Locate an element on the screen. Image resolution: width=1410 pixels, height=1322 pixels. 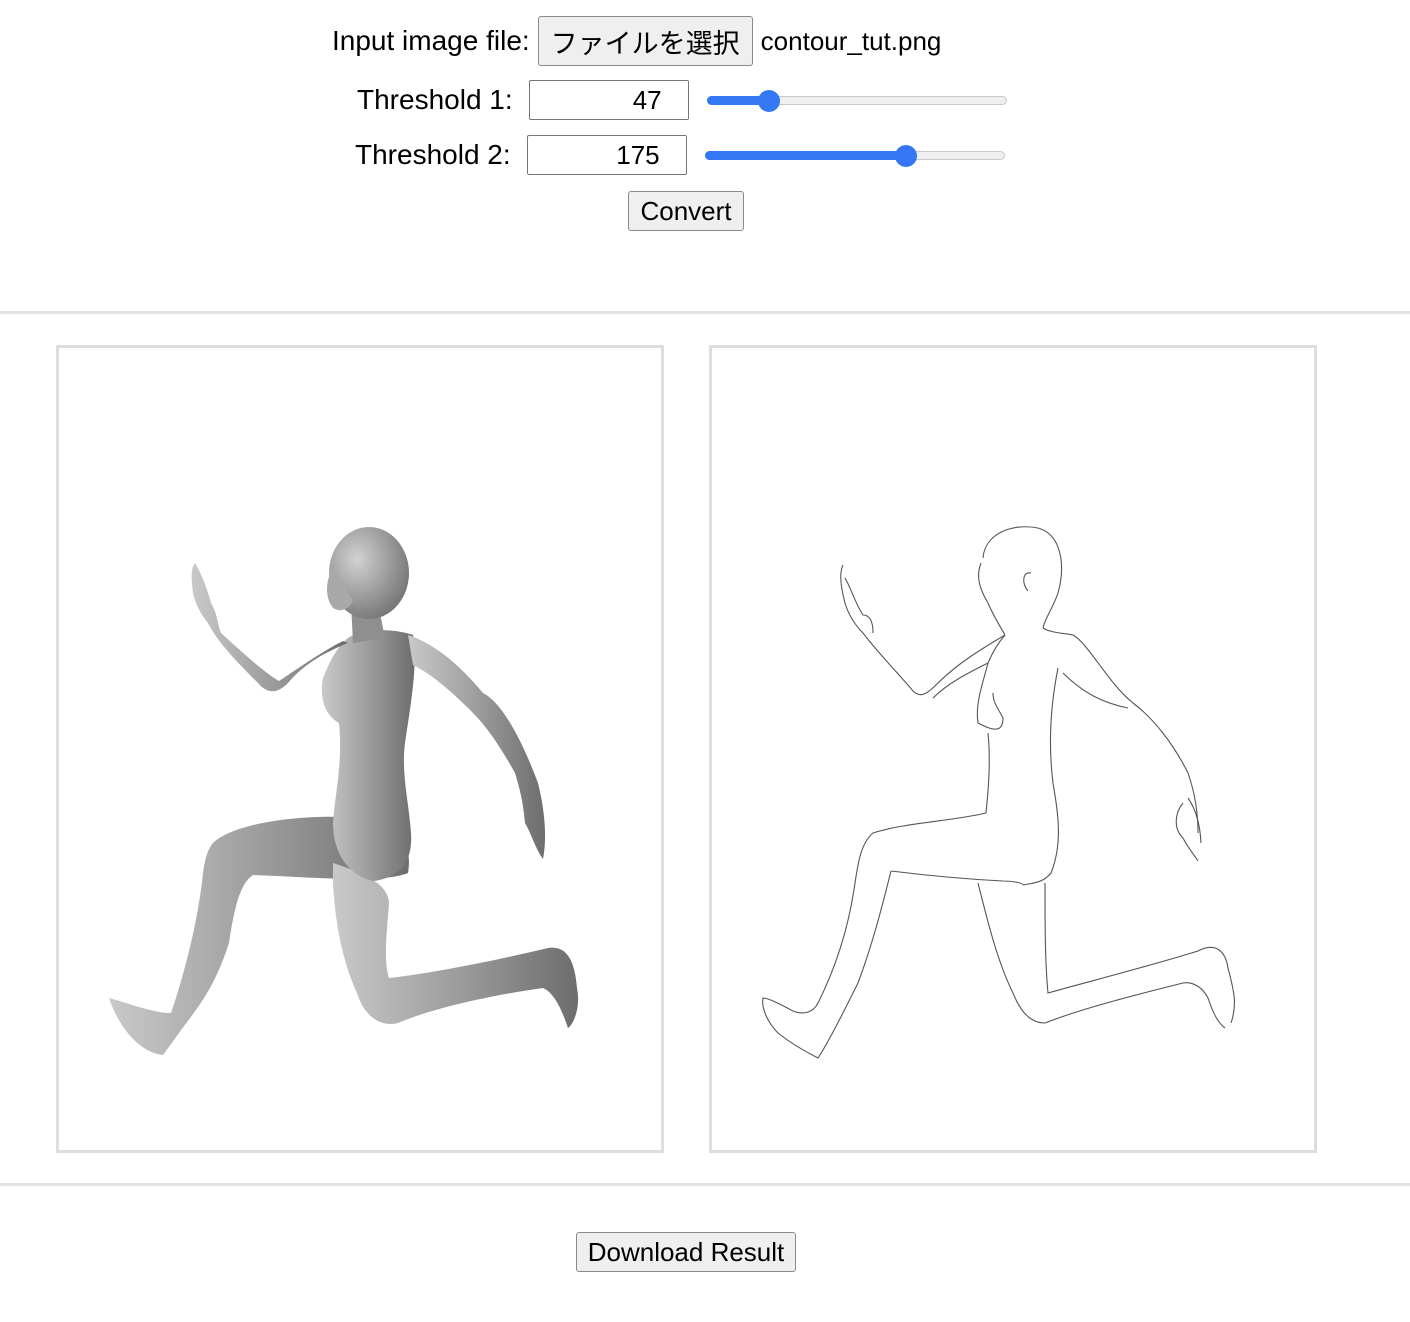
threshold1-row: Threshold 1: 47 is located at coordinates (682, 100).